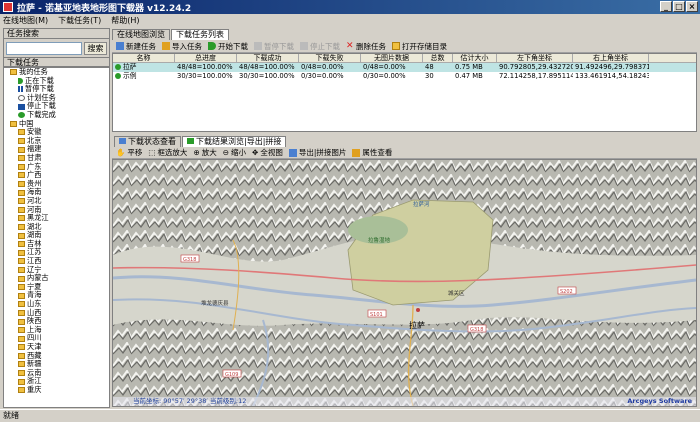 This screenshot has height=422, width=700. I want to click on map-label-duilongdeqing: 堆龙德庆县, so click(215, 303).